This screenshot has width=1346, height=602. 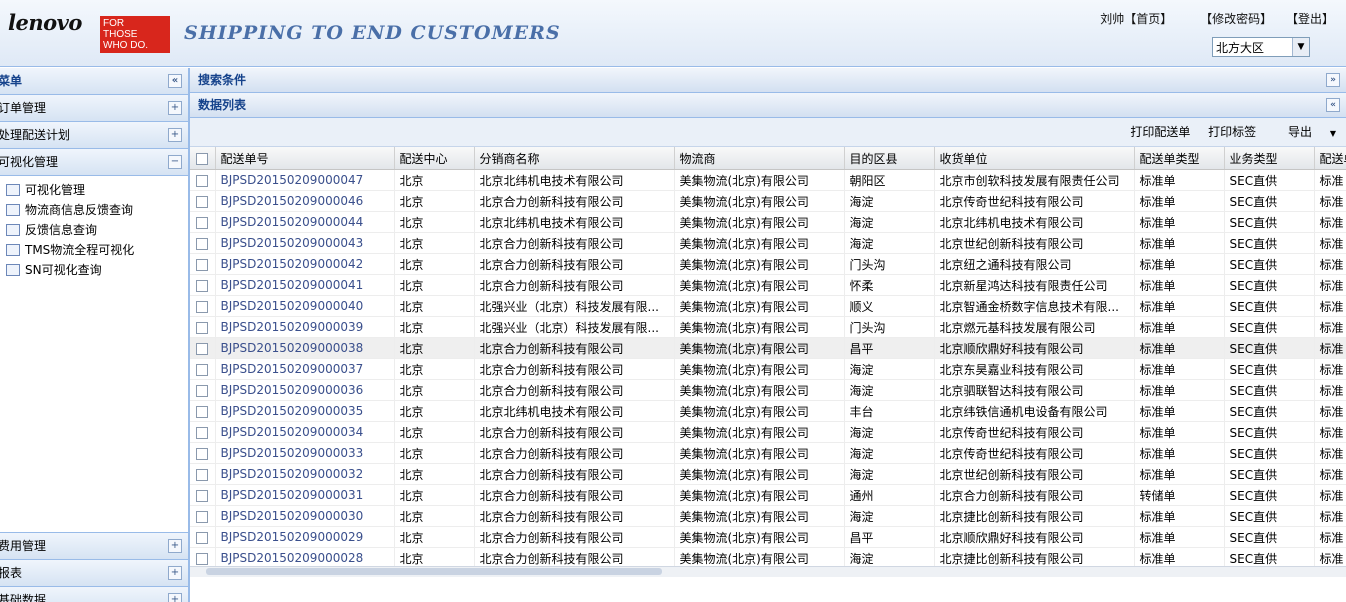 What do you see at coordinates (889, 158) in the screenshot?
I see `column-header: 目的区县` at bounding box center [889, 158].